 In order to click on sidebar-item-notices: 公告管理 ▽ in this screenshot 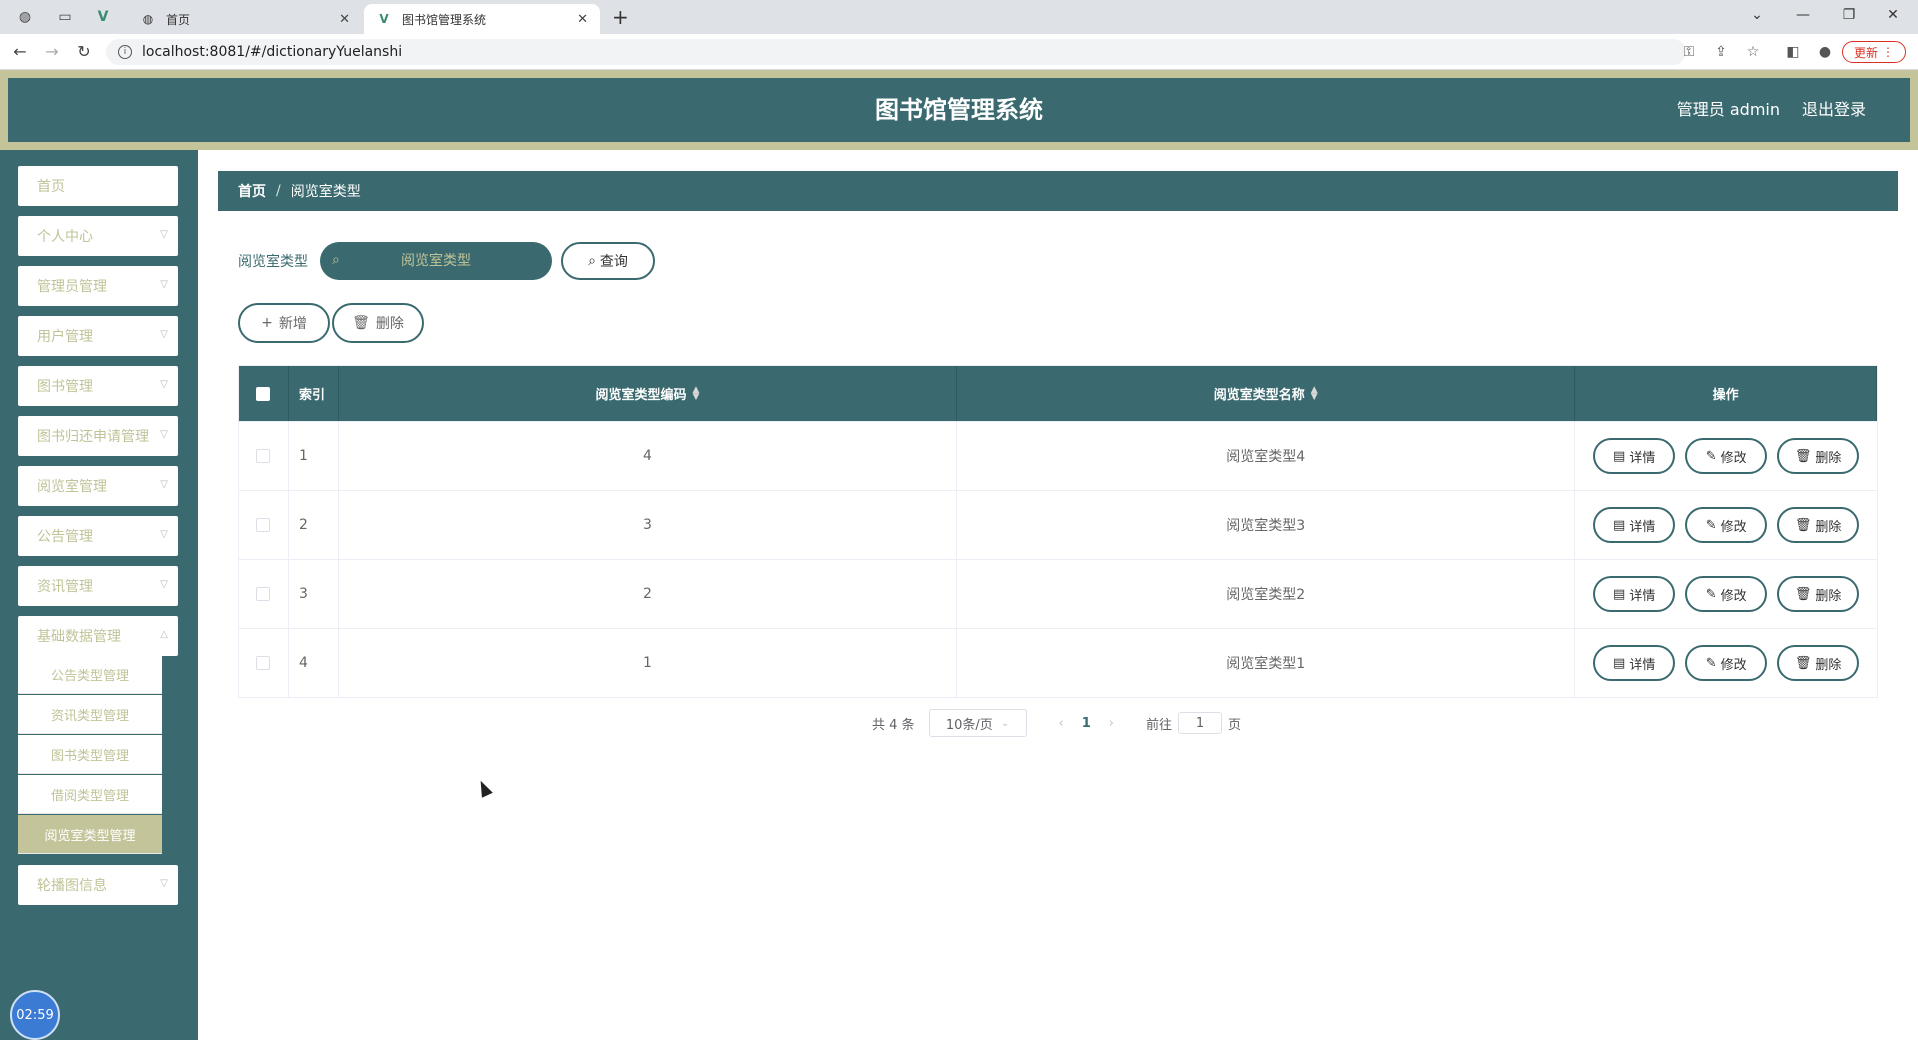, I will do `click(98, 536)`.